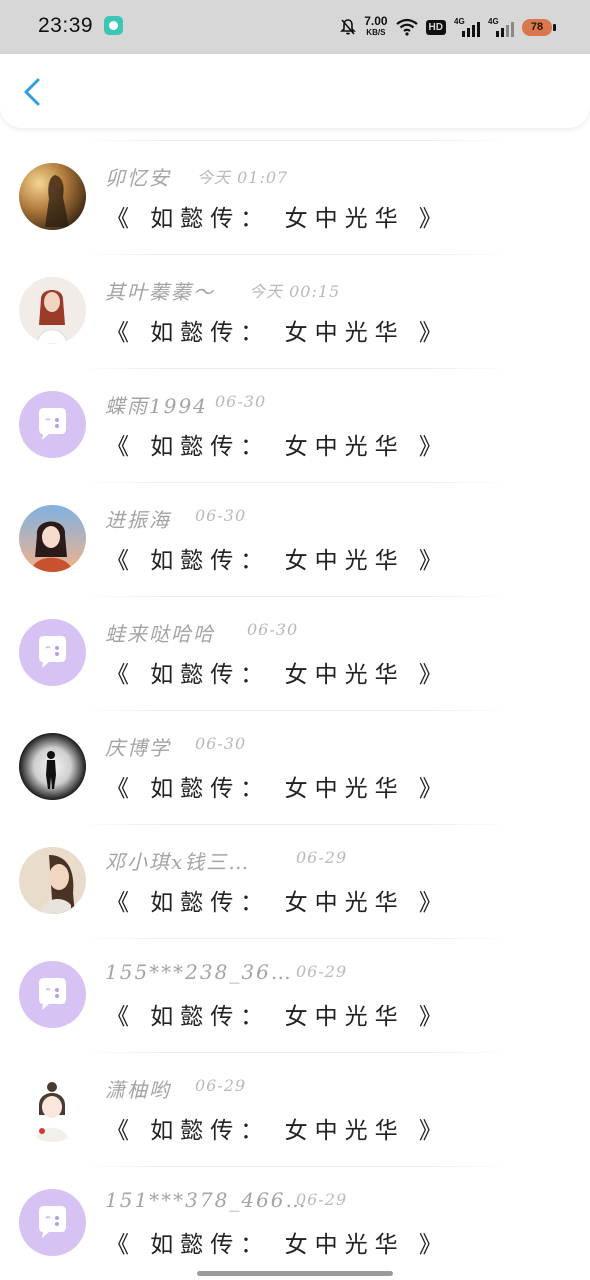 The image size is (590, 1280). I want to click on username: 卯忆安, so click(138, 178).